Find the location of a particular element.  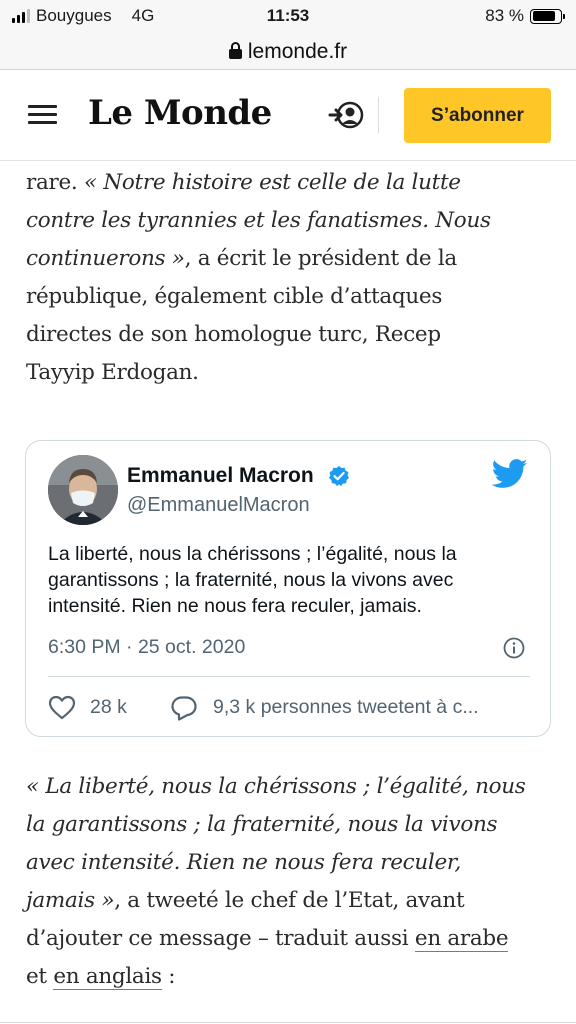

text: et is located at coordinates (40, 976).